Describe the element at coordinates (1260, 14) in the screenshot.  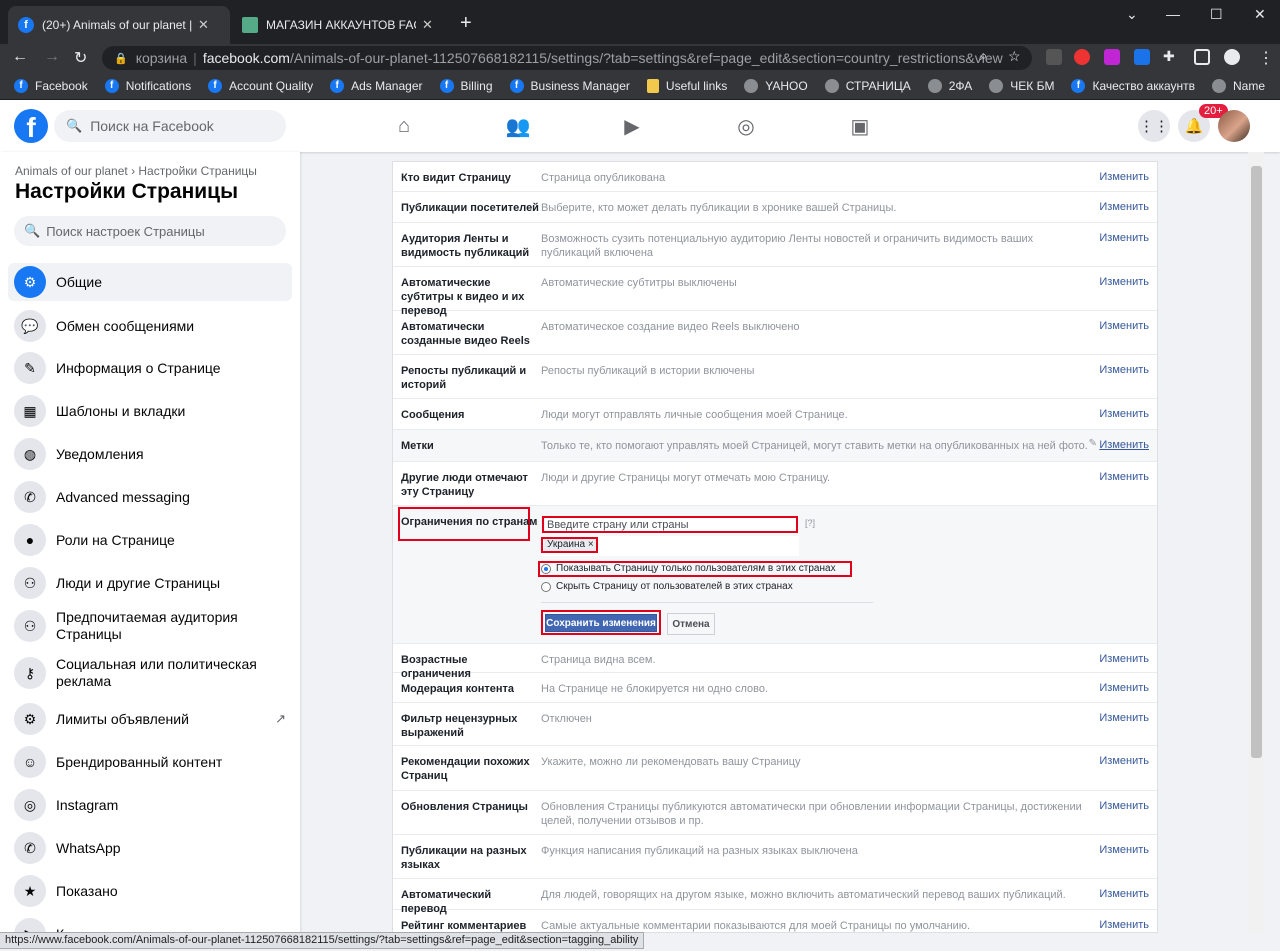
I see `close-window-button: ✕` at that location.